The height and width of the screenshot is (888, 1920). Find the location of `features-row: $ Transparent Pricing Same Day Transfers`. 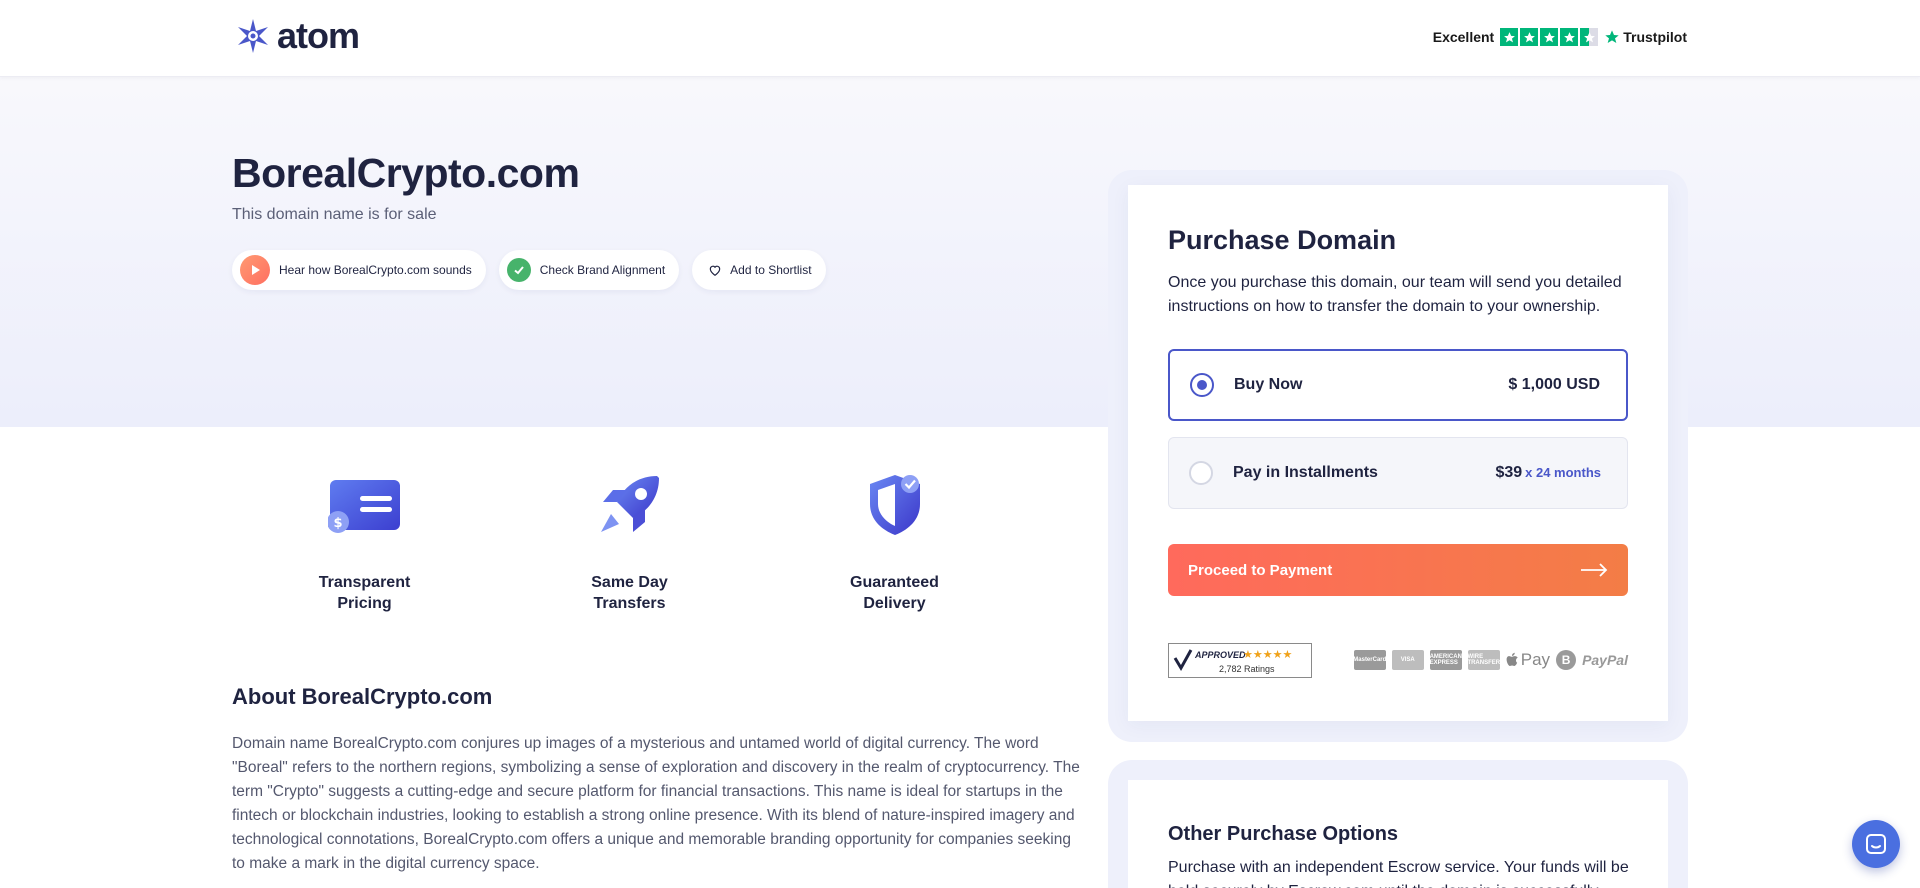

features-row: $ Transparent Pricing Same Day Transfers is located at coordinates (629, 542).